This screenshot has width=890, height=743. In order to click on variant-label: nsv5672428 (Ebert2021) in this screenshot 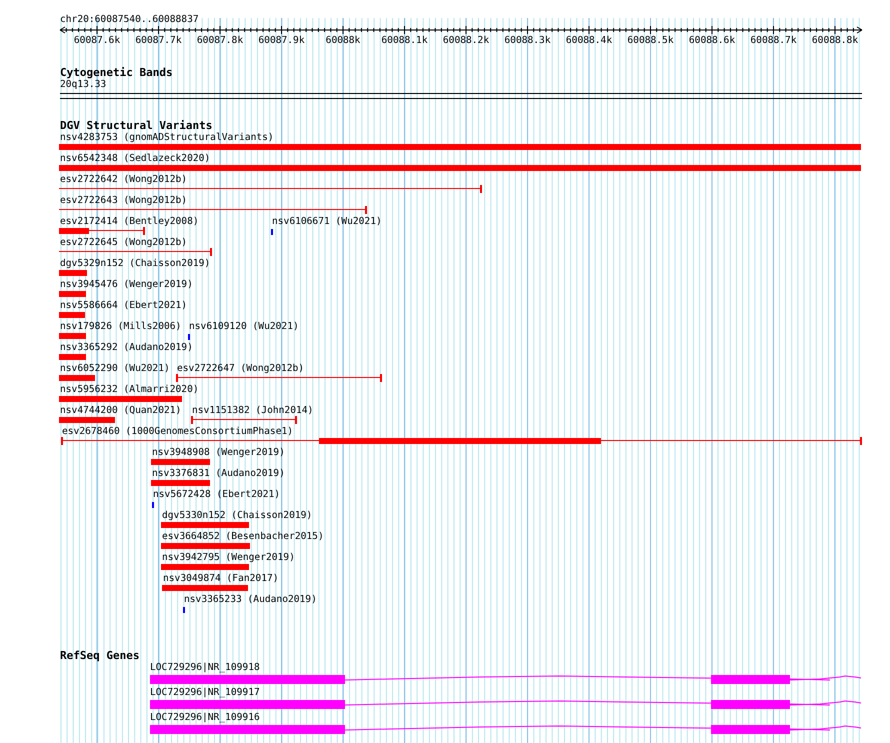, I will do `click(216, 495)`.